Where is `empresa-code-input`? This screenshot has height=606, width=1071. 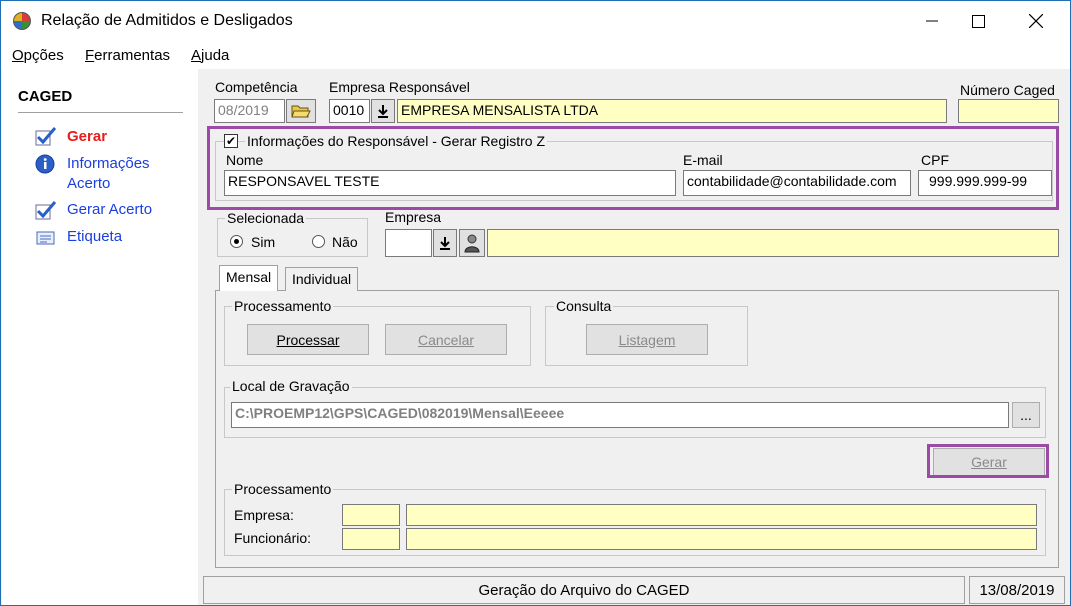 empresa-code-input is located at coordinates (408, 243).